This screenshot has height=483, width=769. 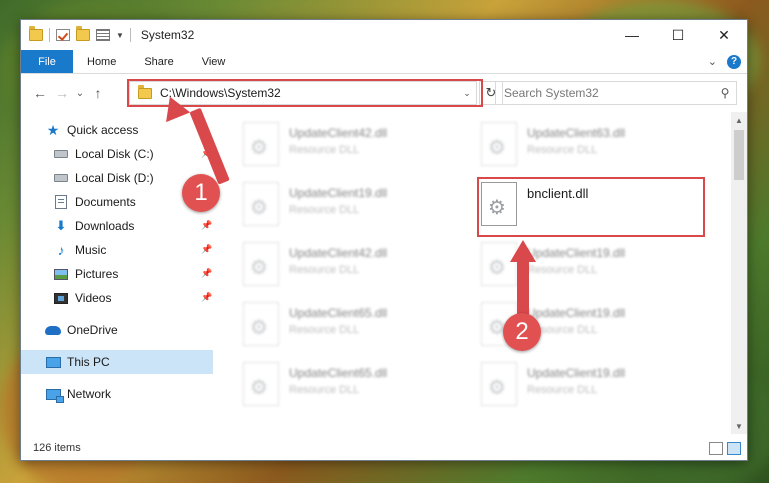 What do you see at coordinates (61, 202) in the screenshot?
I see `documents-icon` at bounding box center [61, 202].